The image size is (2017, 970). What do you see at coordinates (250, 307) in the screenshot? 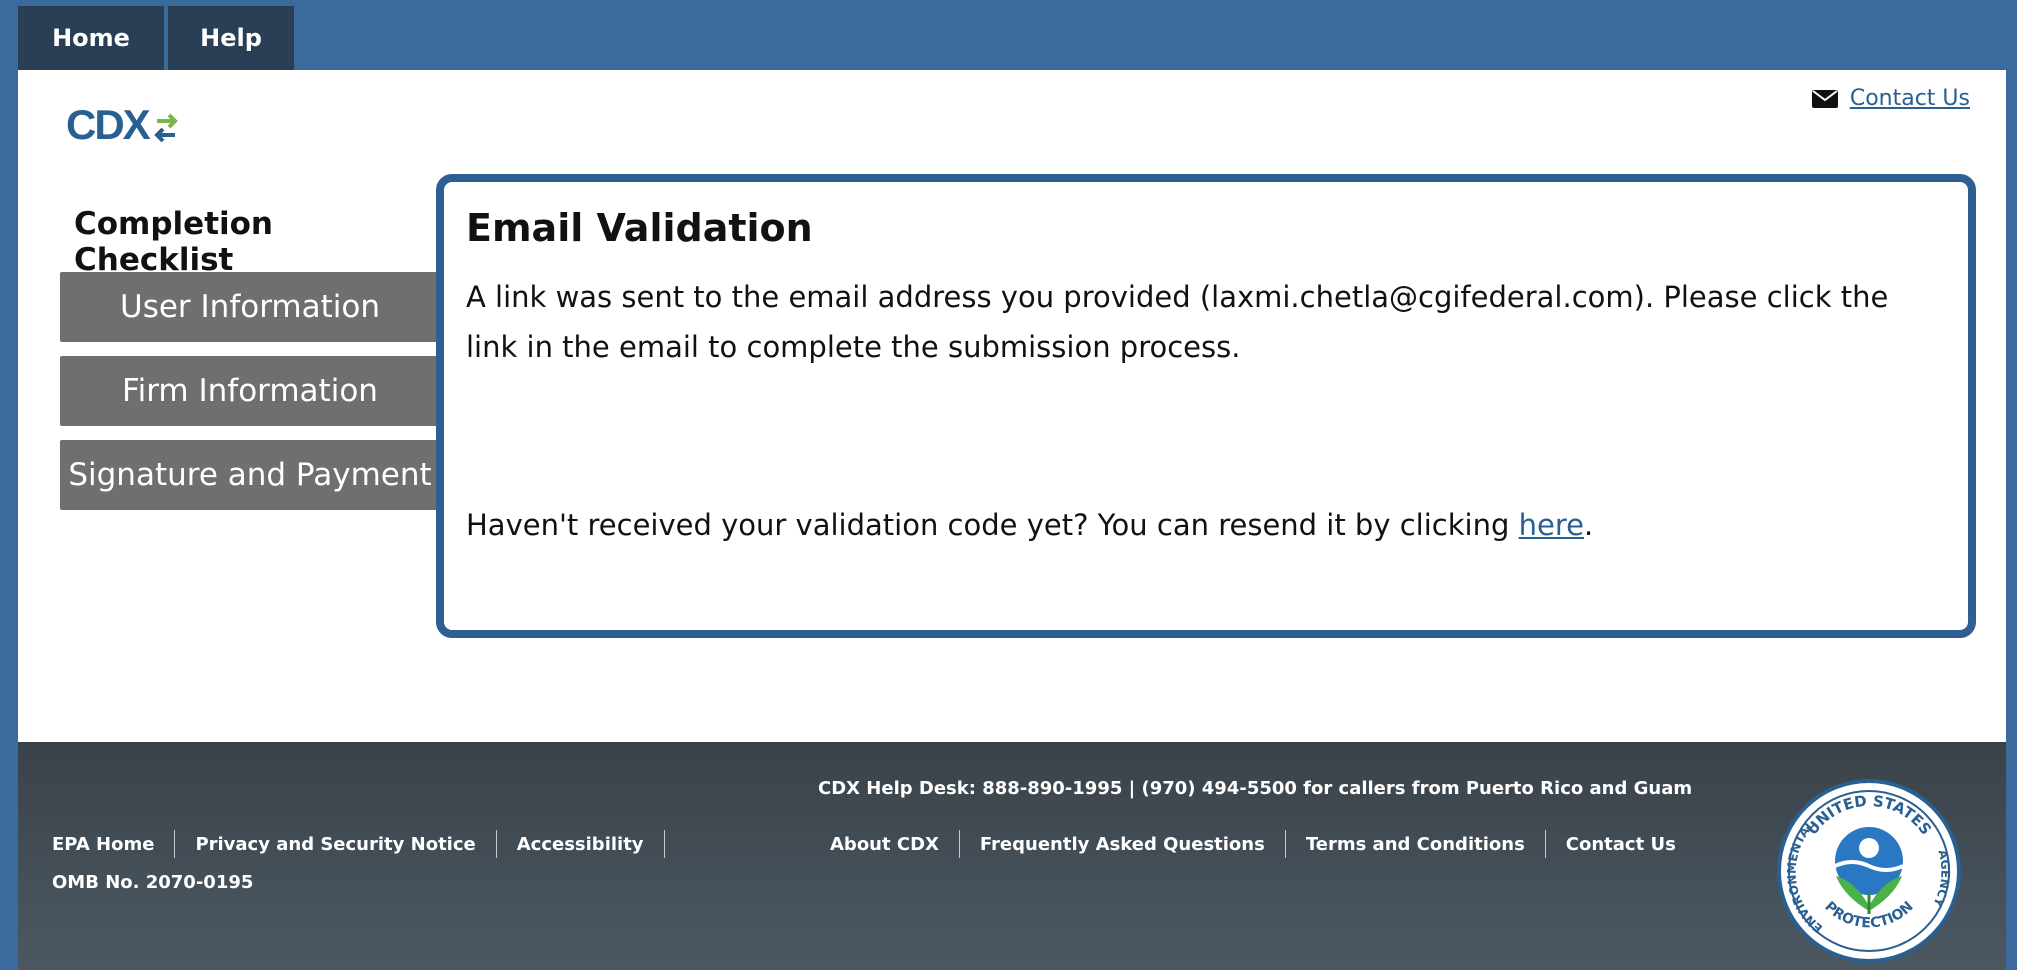
I see `sidebar-item-user-information: User Information` at bounding box center [250, 307].